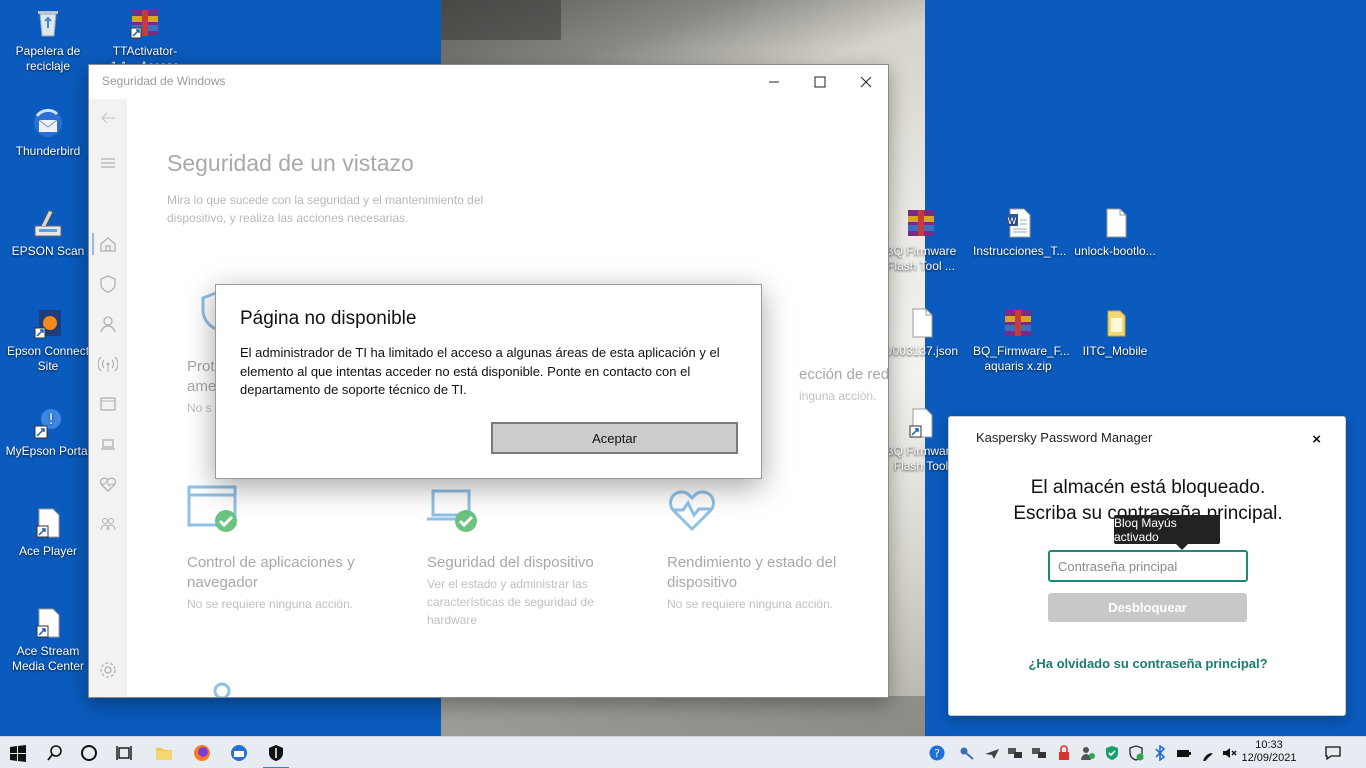 The width and height of the screenshot is (1366, 768). Describe the element at coordinates (108, 484) in the screenshot. I see `heart-health-icon` at that location.